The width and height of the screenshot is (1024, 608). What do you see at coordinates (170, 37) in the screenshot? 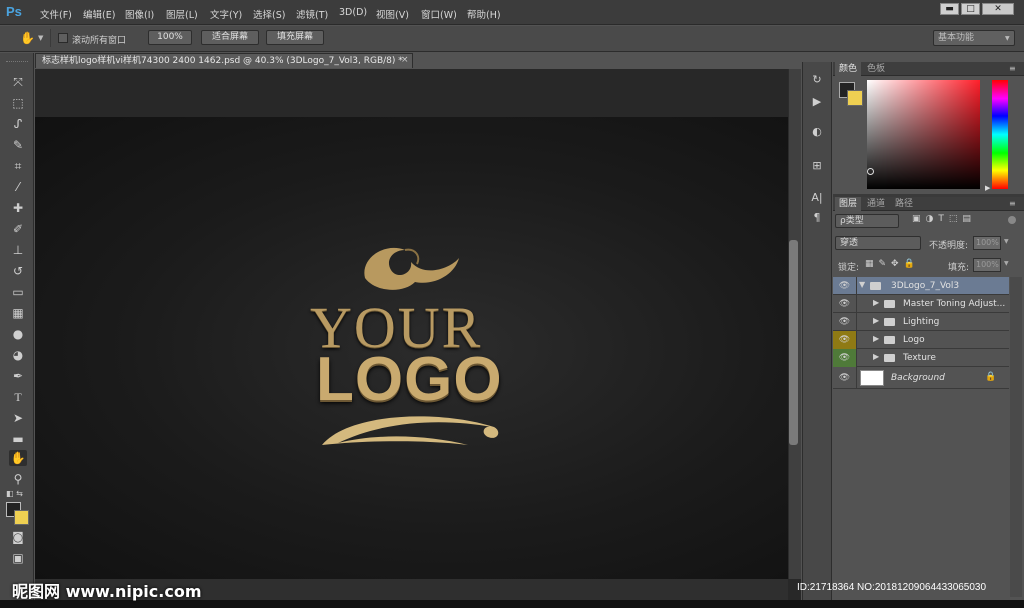
I see `zoom-100-button: 100%` at bounding box center [170, 37].